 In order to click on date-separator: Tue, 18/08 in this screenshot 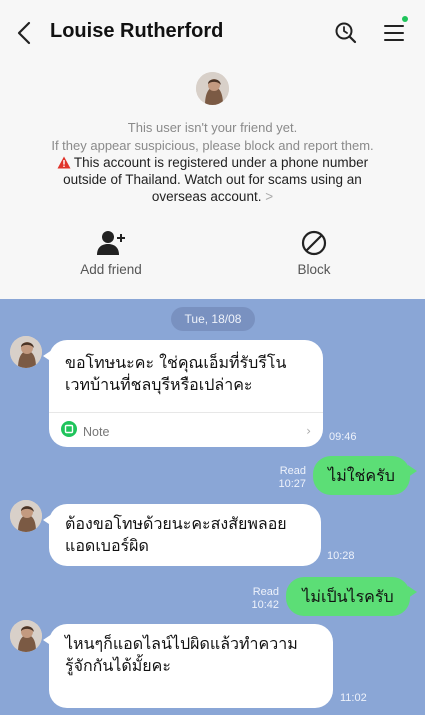, I will do `click(213, 319)`.